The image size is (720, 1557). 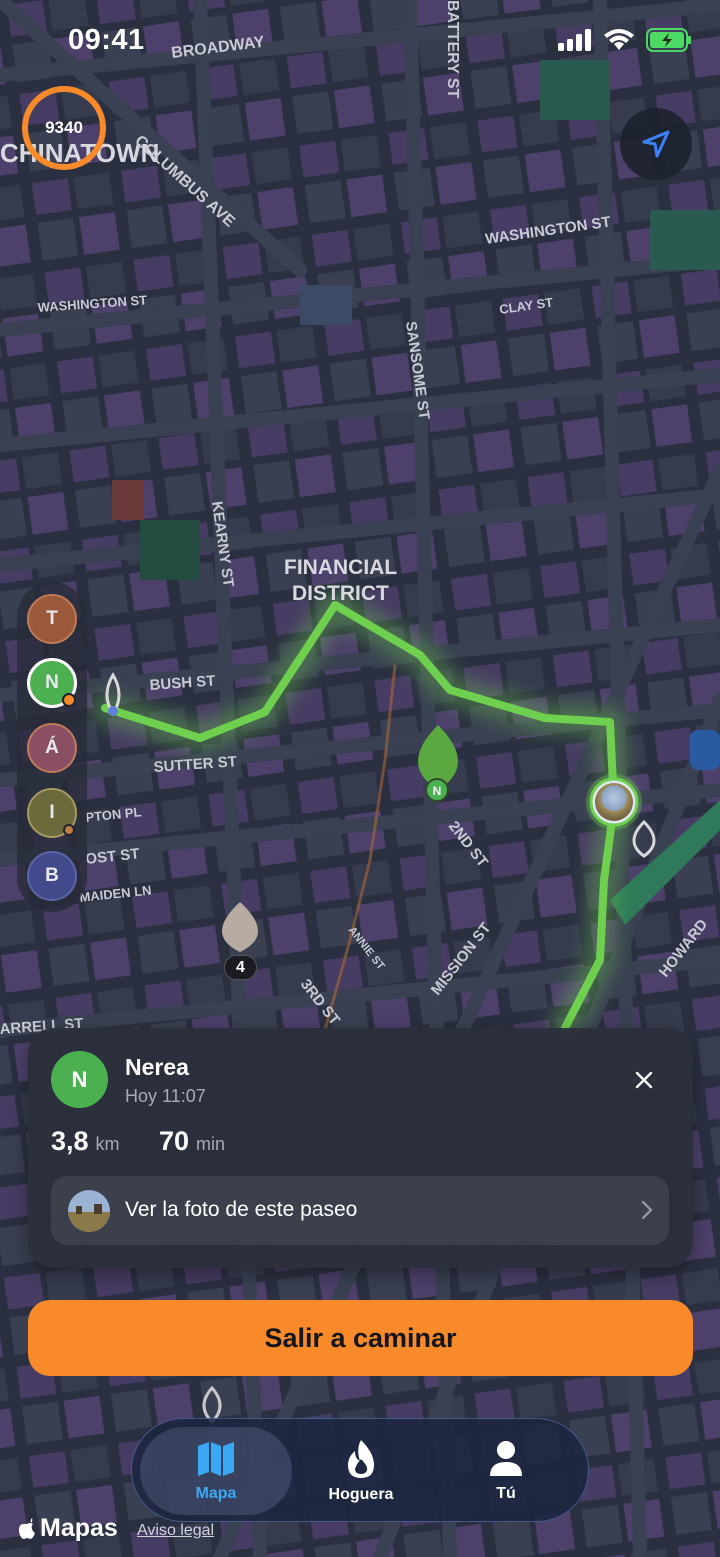 I want to click on signal-icon, so click(x=574, y=40).